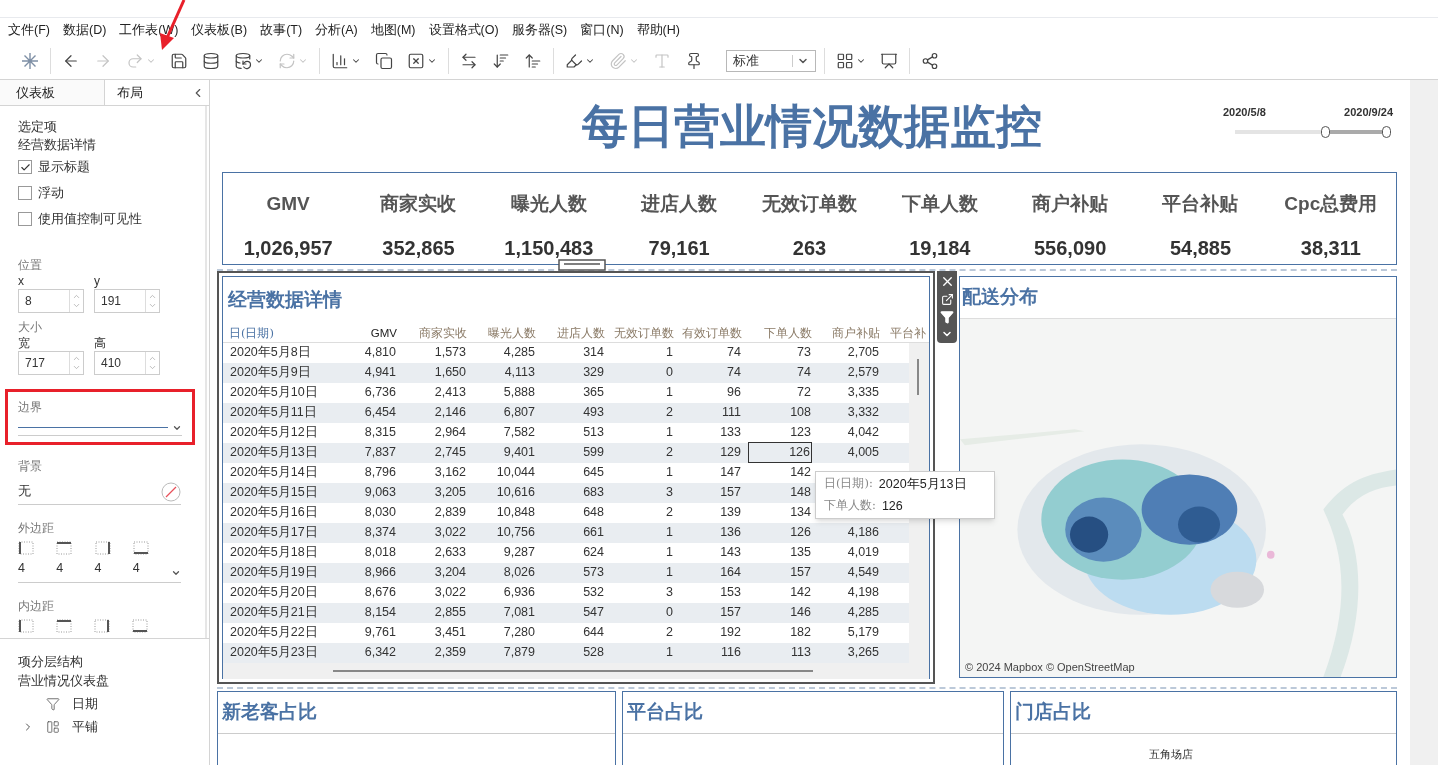 The width and height of the screenshot is (1438, 765). Describe the element at coordinates (800, 552) in the screenshot. I see `table-cell: 135` at that location.